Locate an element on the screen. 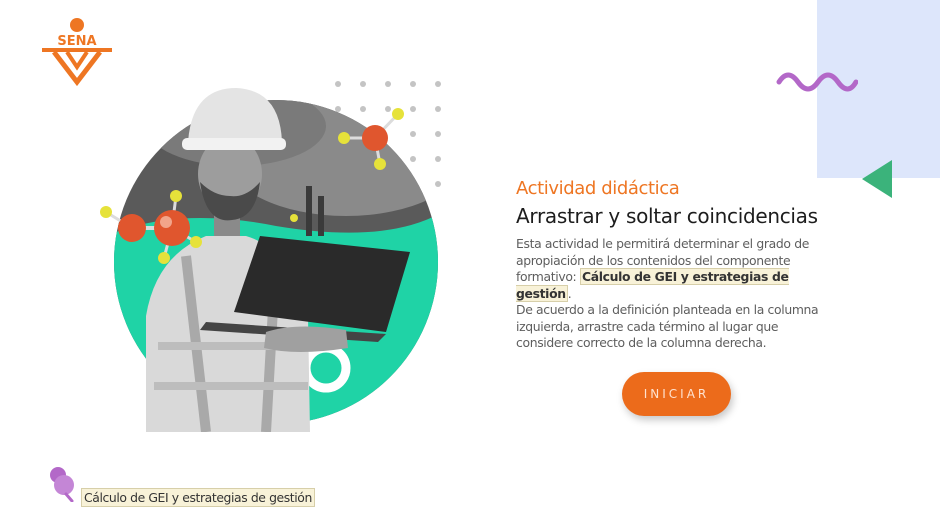  start-button: INICIAR is located at coordinates (676, 394).